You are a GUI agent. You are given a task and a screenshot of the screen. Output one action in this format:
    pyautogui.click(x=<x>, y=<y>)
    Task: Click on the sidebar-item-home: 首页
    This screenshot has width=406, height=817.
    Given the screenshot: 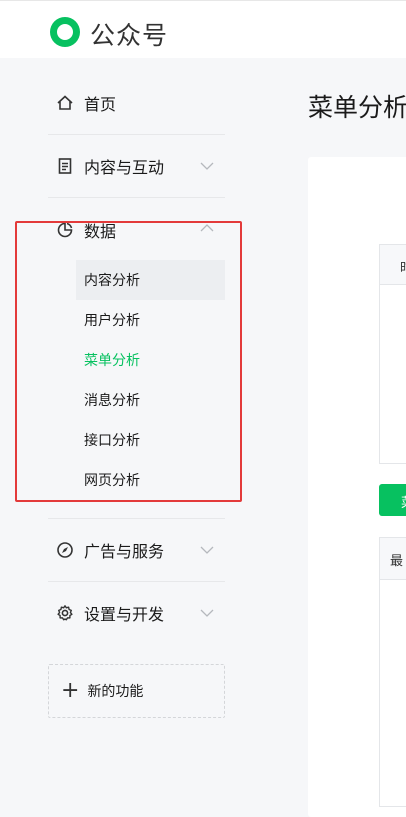 What is the action you would take?
    pyautogui.click(x=86, y=103)
    